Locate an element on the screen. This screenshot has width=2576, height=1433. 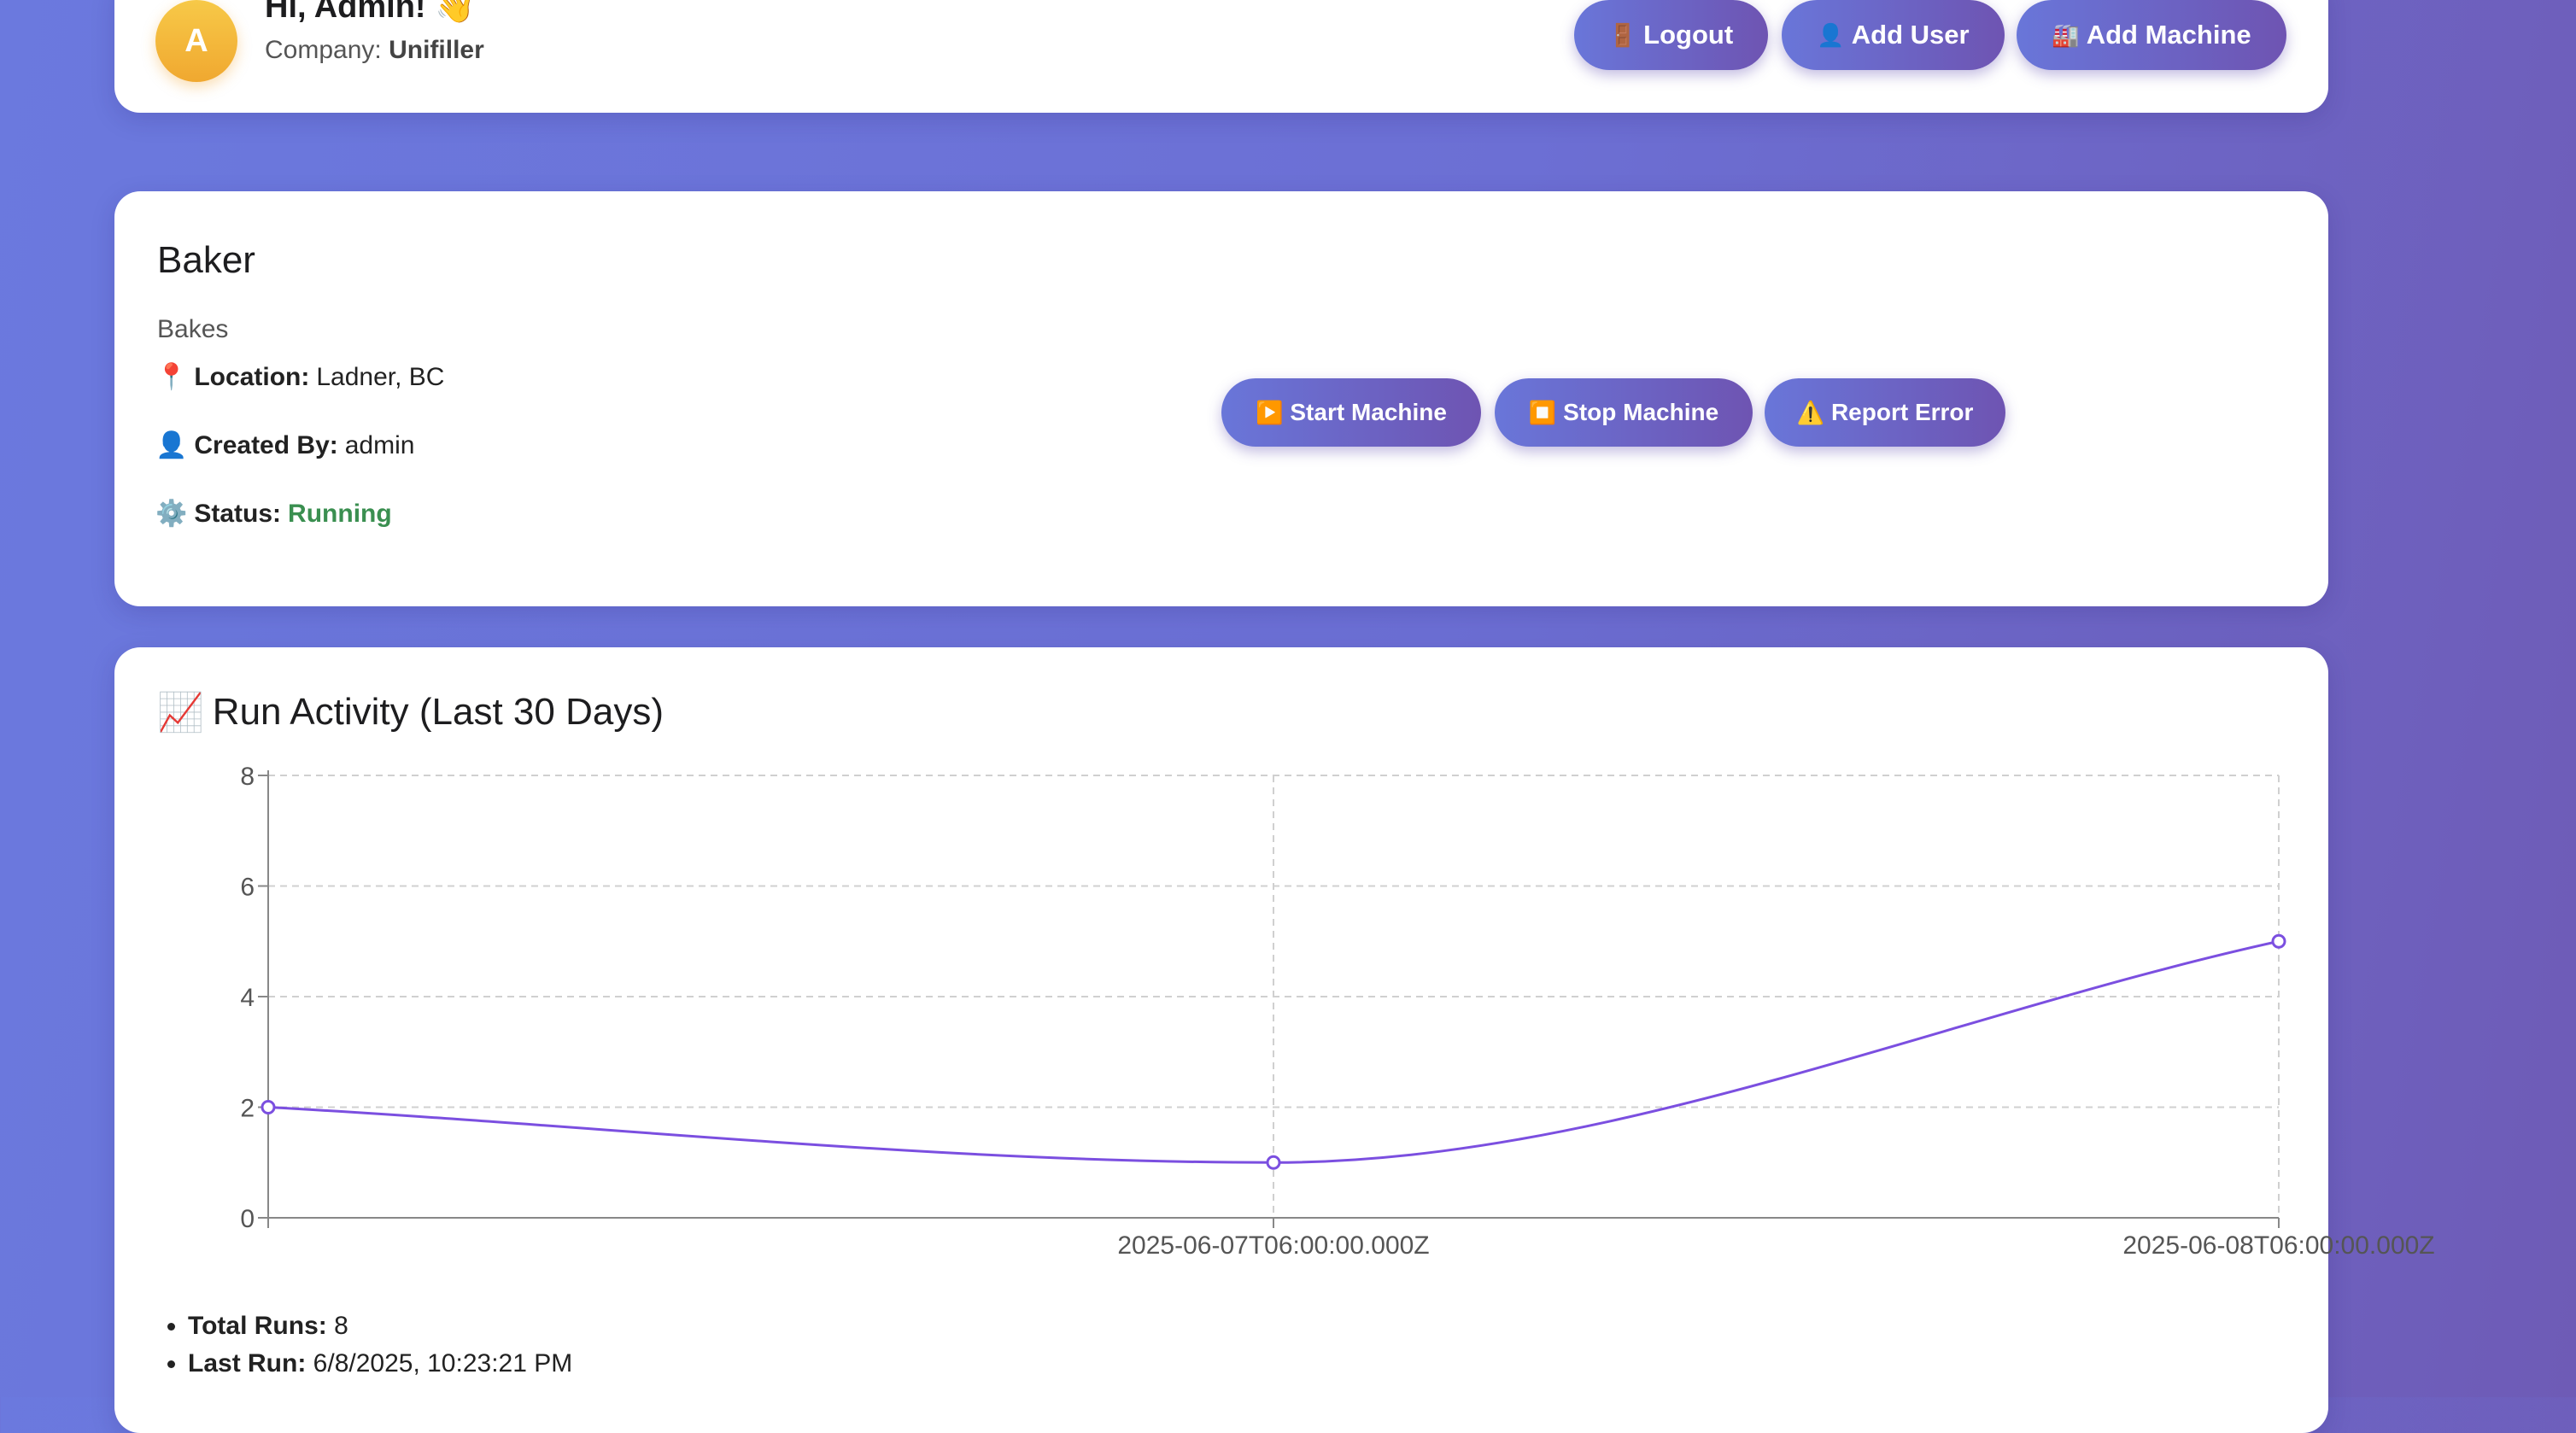
add-user-button: 👤 Add User is located at coordinates (1893, 35).